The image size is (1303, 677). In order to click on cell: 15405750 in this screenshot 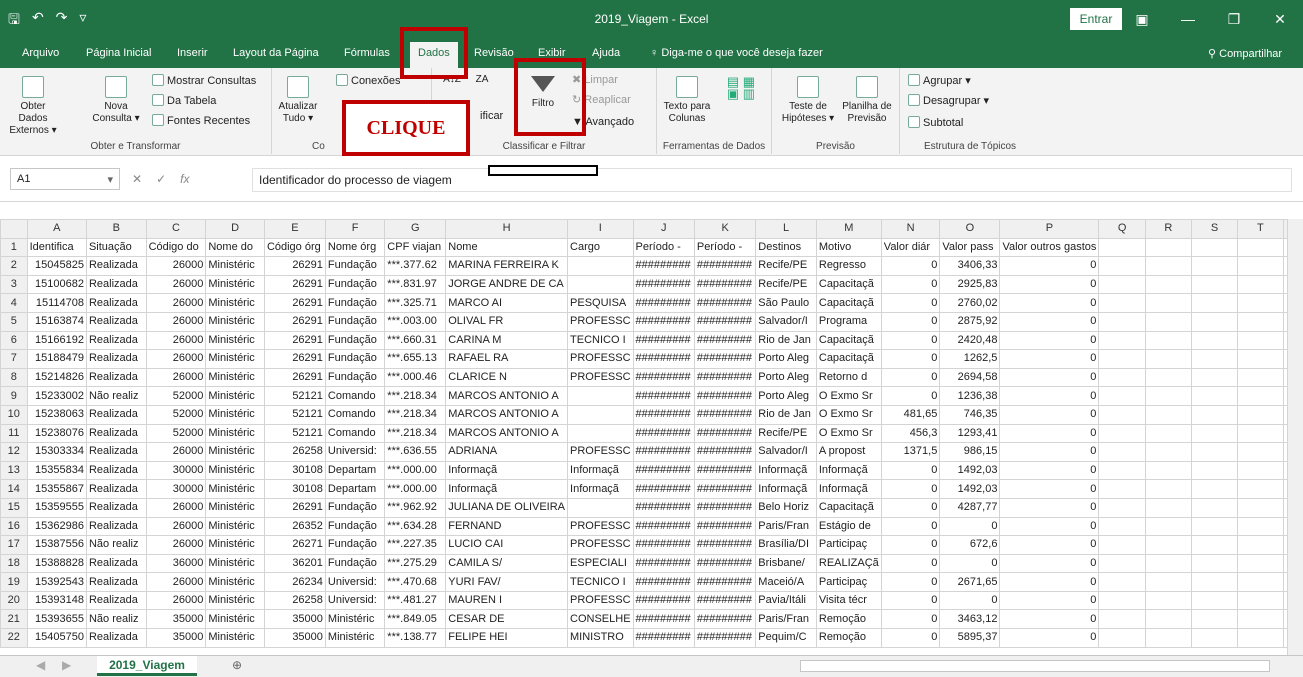, I will do `click(56, 638)`.